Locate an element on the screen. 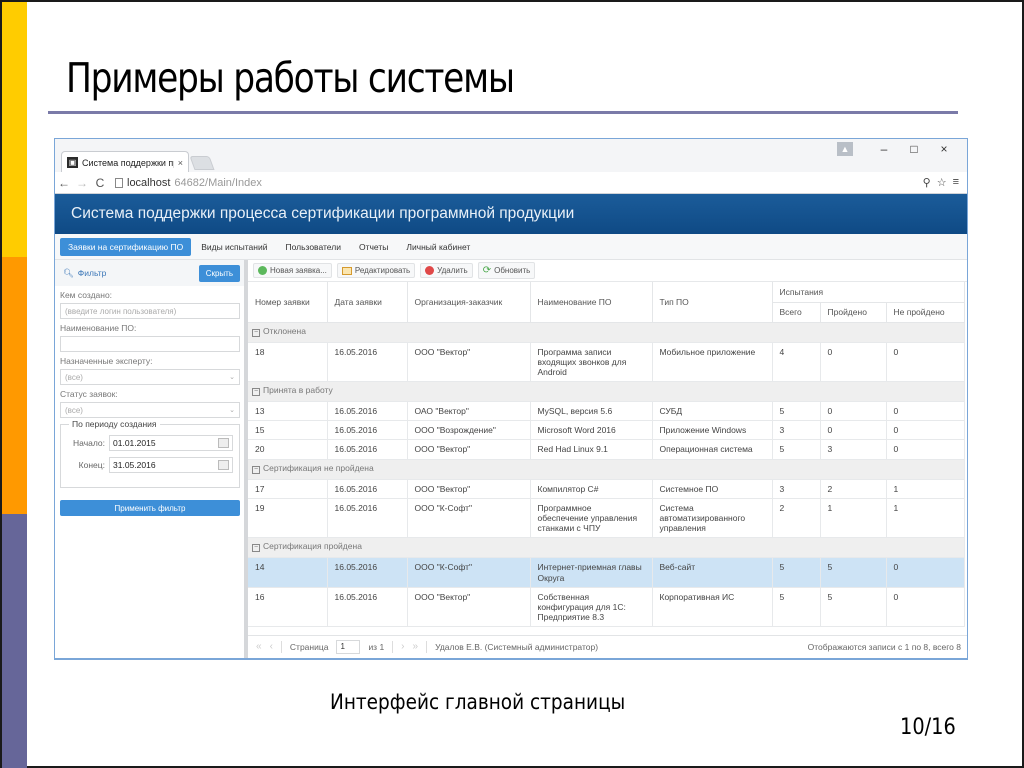 The image size is (1024, 768). cell-number: 14 is located at coordinates (288, 572).